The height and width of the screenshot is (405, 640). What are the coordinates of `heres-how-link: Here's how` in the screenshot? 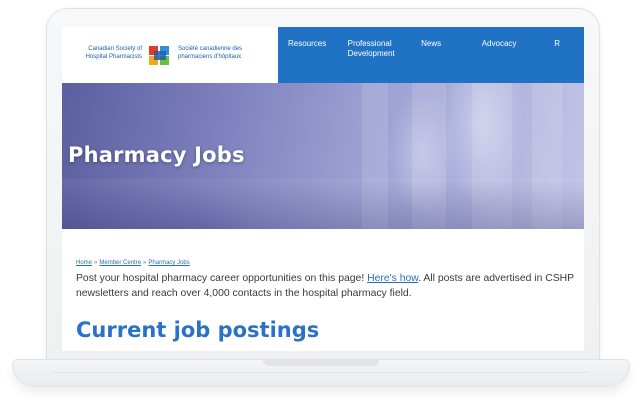 It's located at (392, 278).